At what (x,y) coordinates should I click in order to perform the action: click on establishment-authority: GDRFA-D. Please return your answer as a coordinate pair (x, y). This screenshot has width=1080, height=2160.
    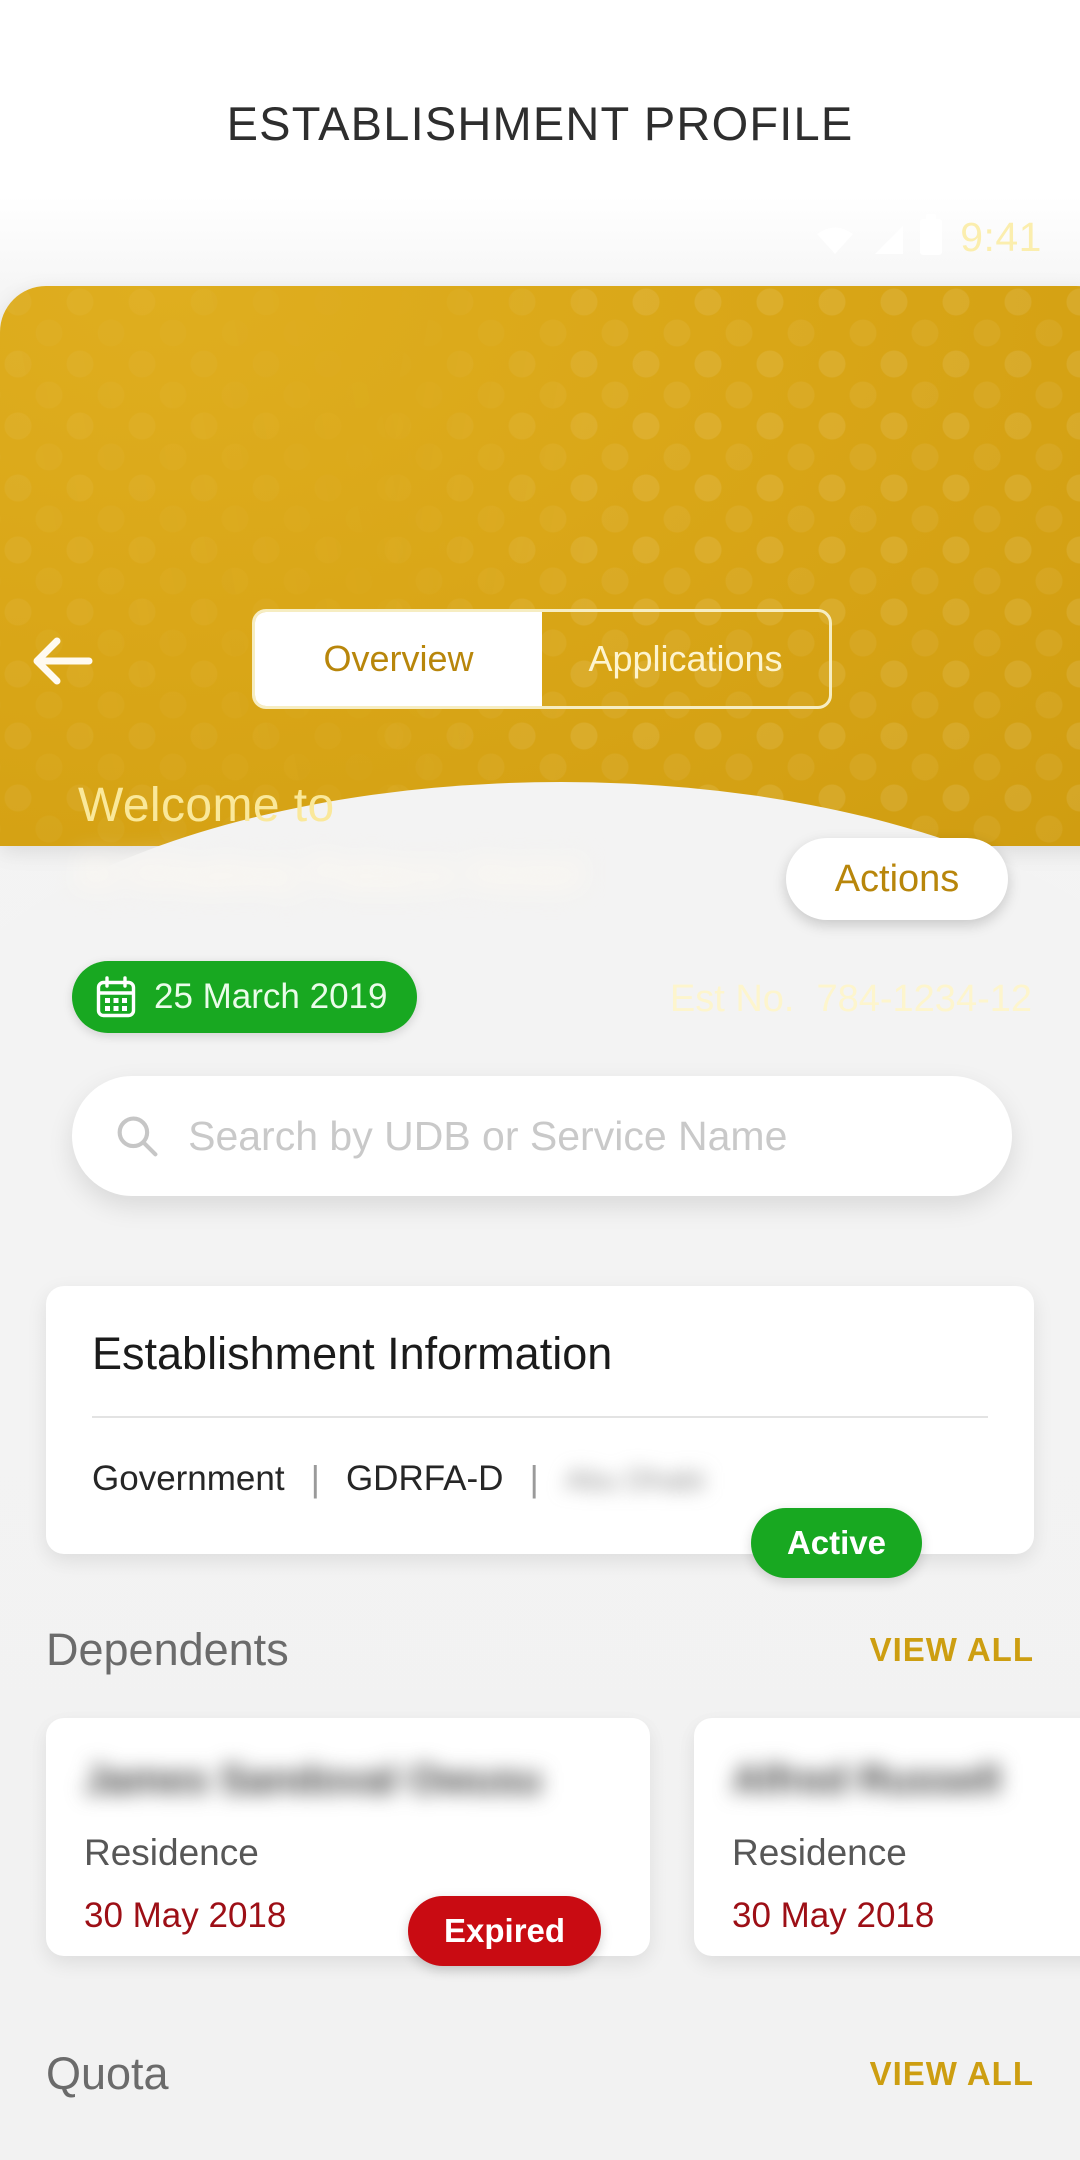
    Looking at the image, I should click on (424, 1478).